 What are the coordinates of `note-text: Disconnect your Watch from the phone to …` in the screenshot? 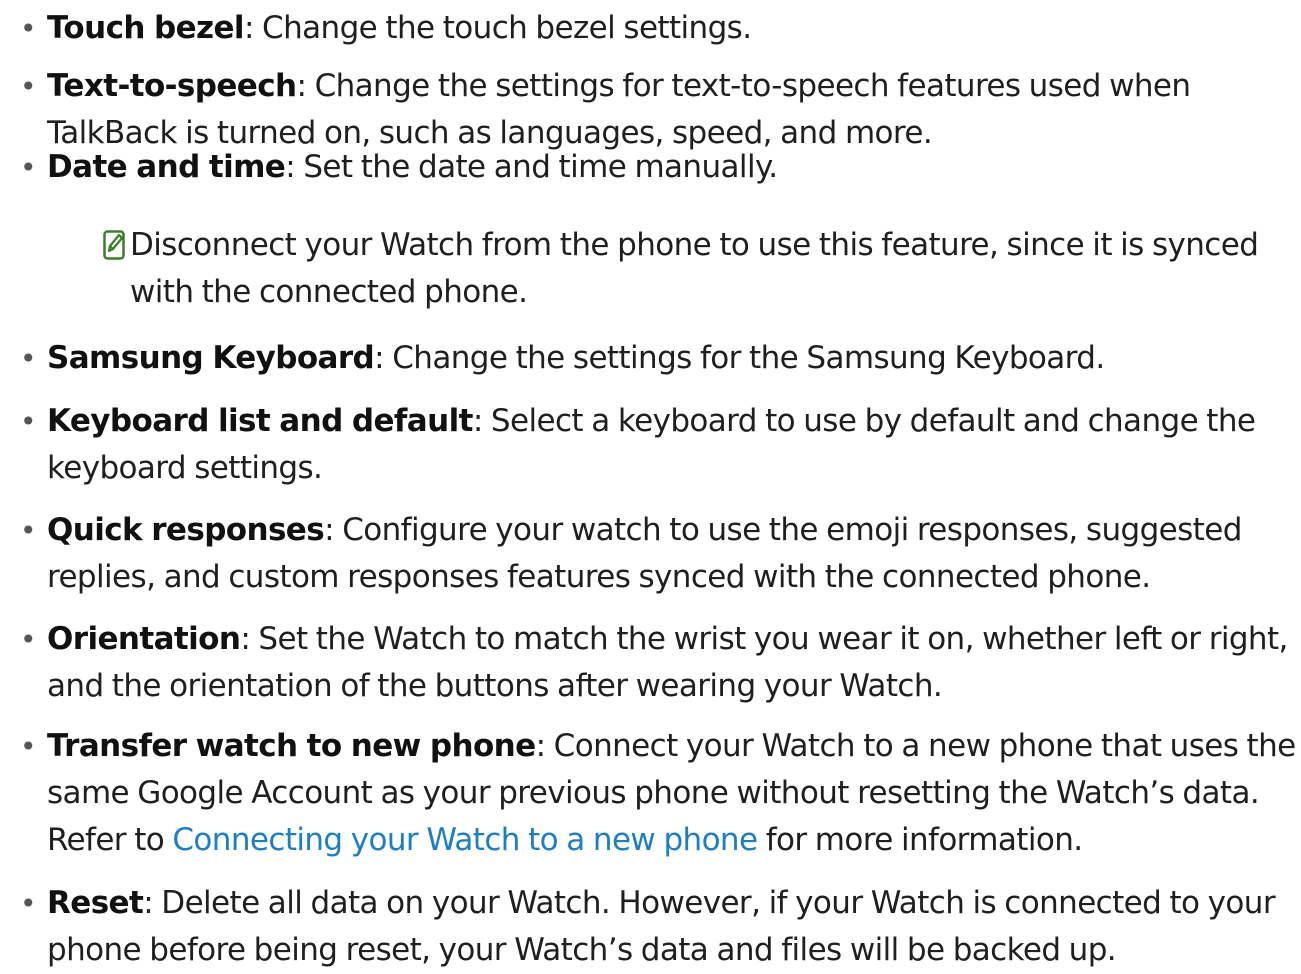 It's located at (694, 269).